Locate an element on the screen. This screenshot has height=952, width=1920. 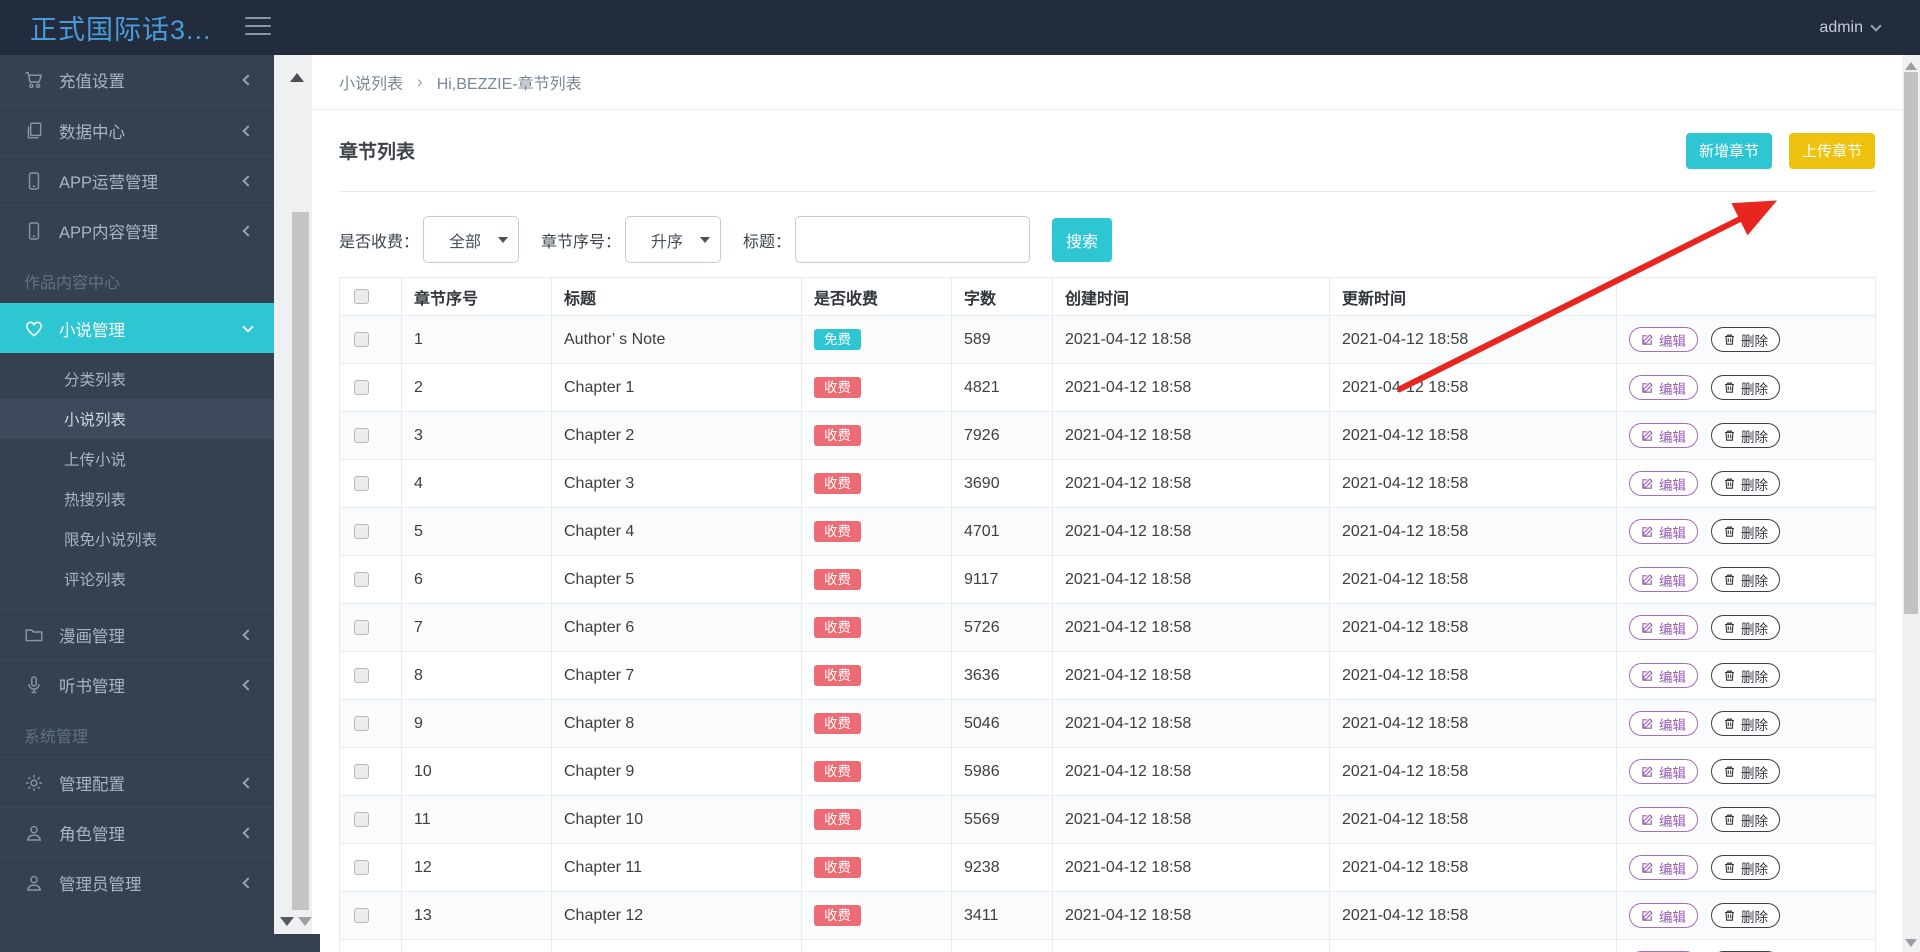
cell-fee: 收费 is located at coordinates (876, 945).